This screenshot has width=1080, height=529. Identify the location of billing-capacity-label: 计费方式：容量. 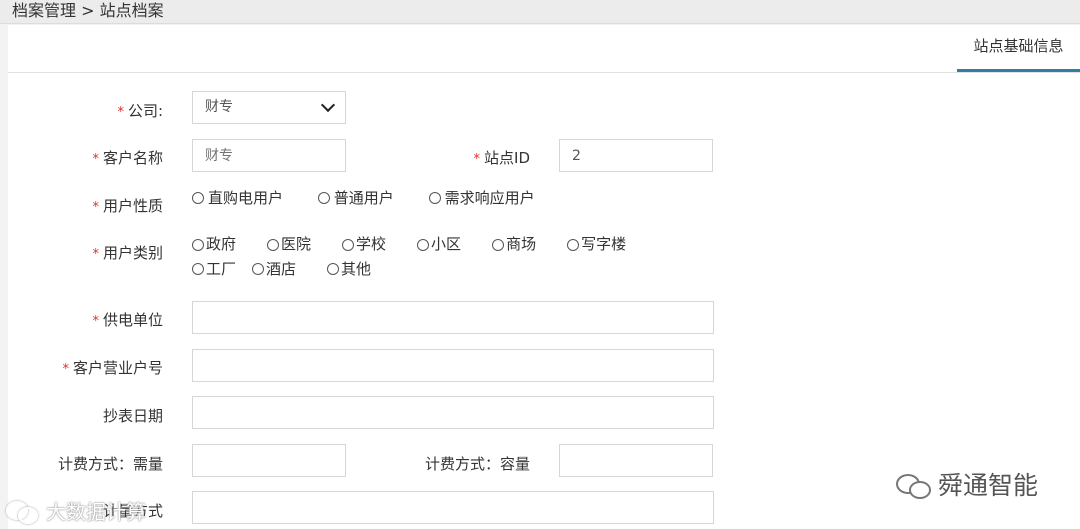
(477, 464).